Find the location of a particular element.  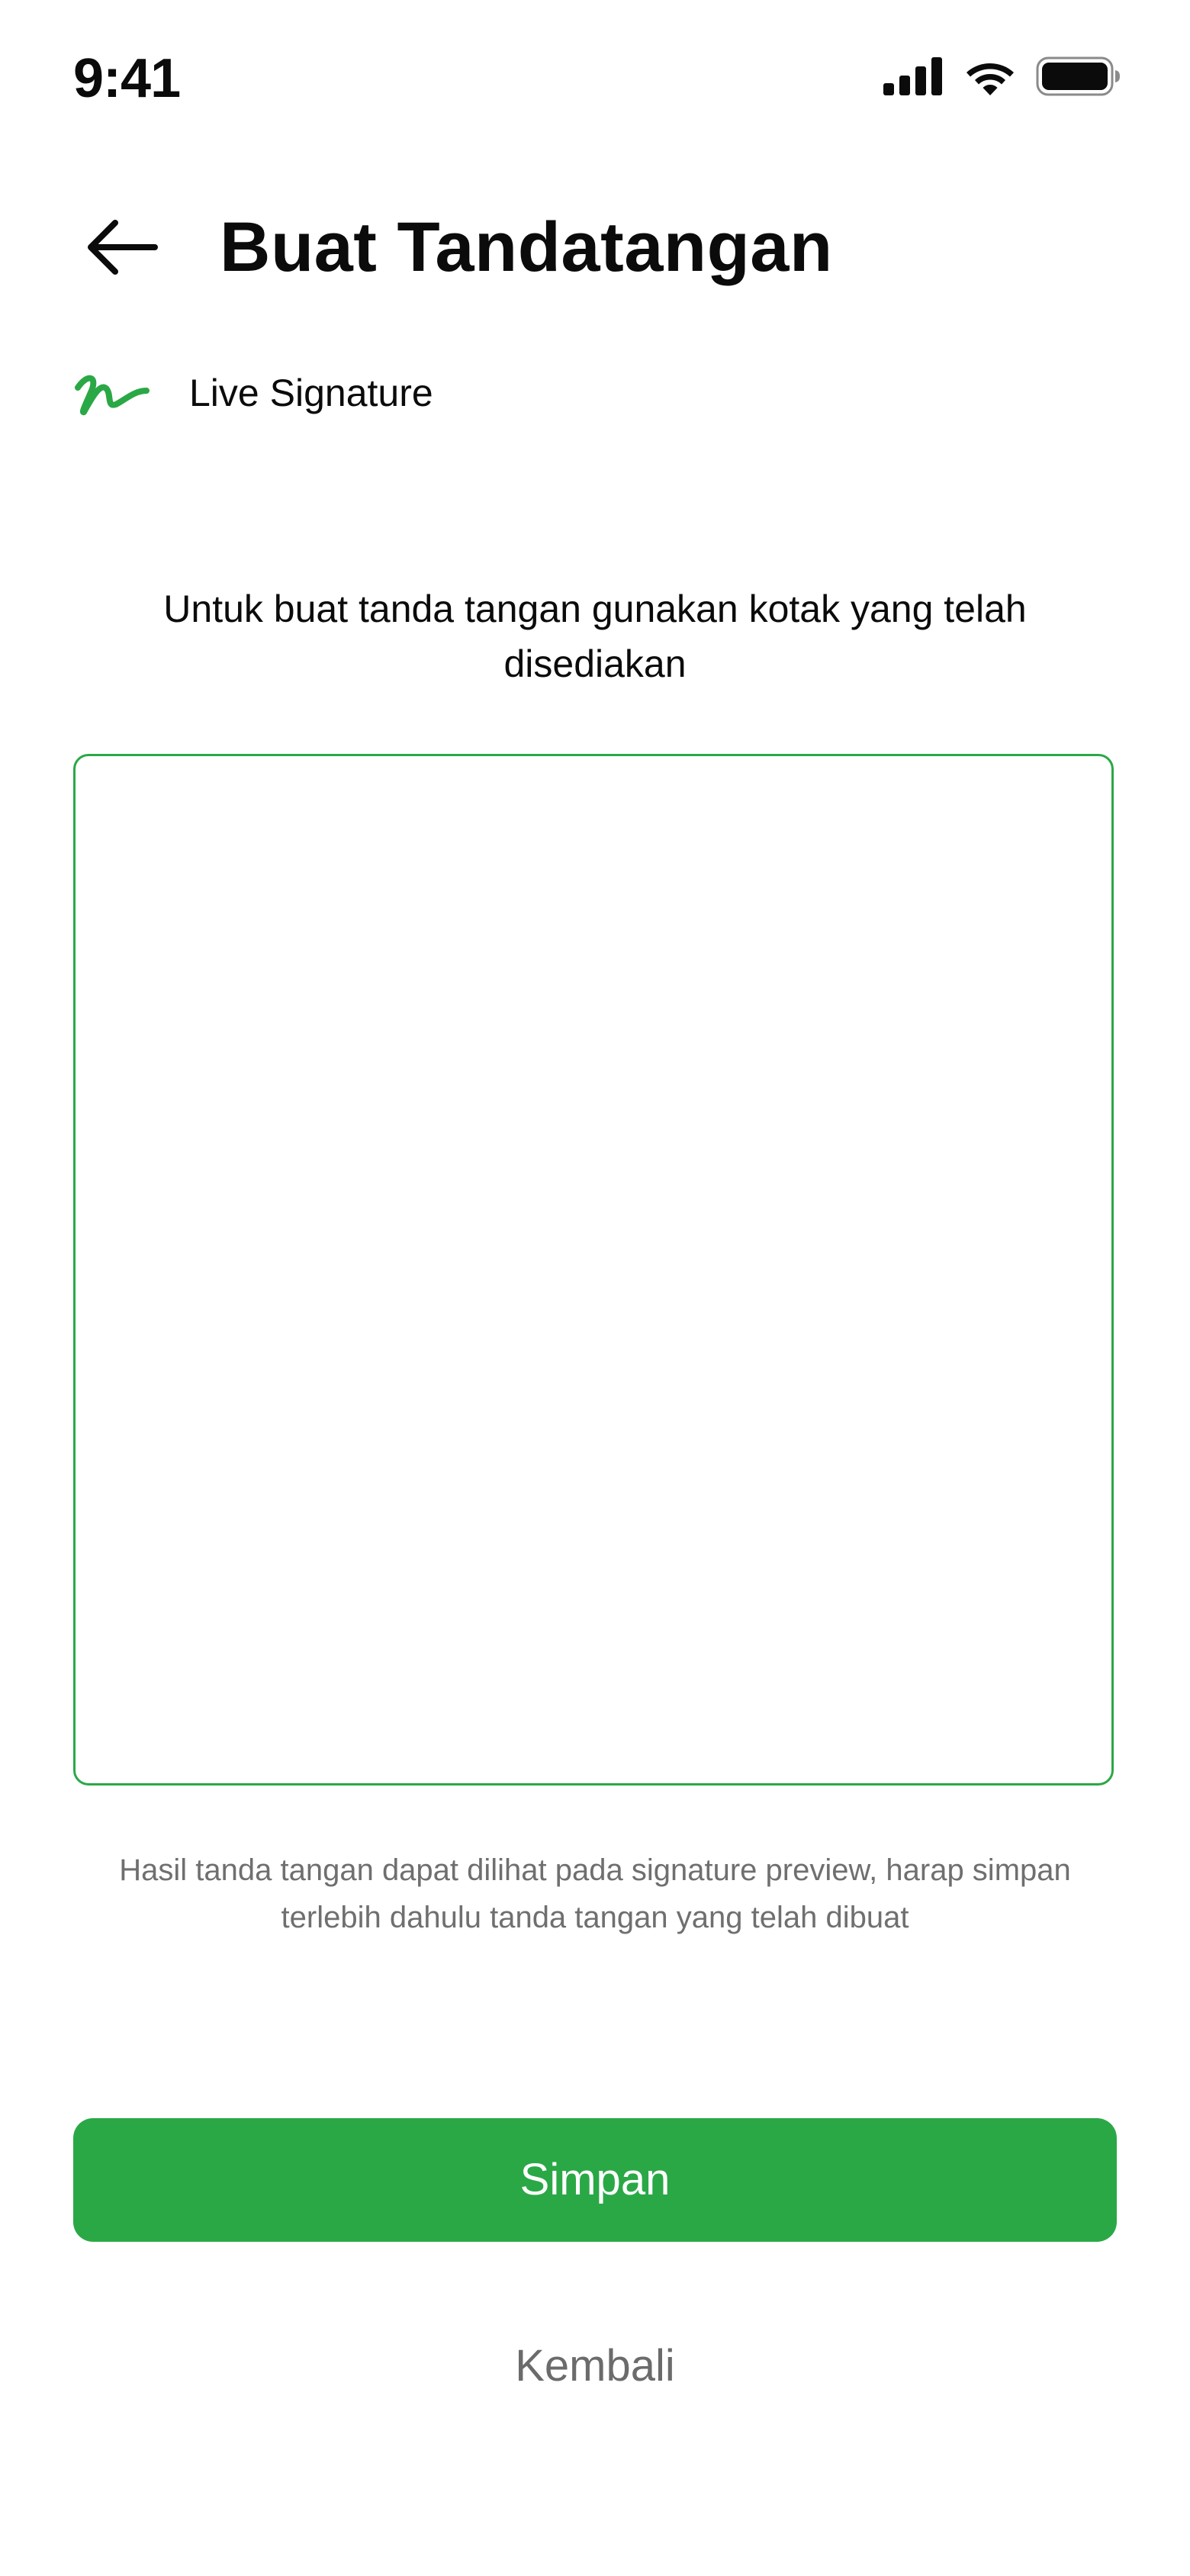

status-icons is located at coordinates (1002, 76).